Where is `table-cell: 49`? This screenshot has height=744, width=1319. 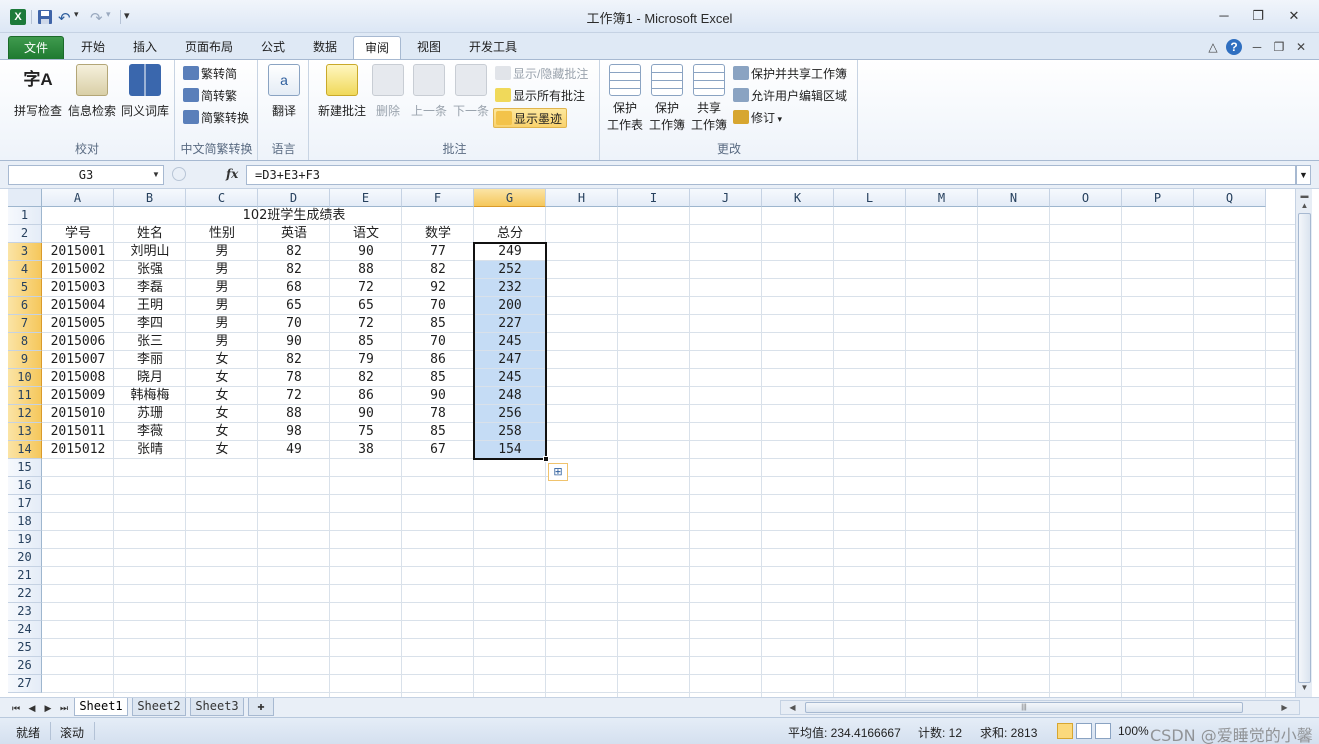 table-cell: 49 is located at coordinates (294, 450).